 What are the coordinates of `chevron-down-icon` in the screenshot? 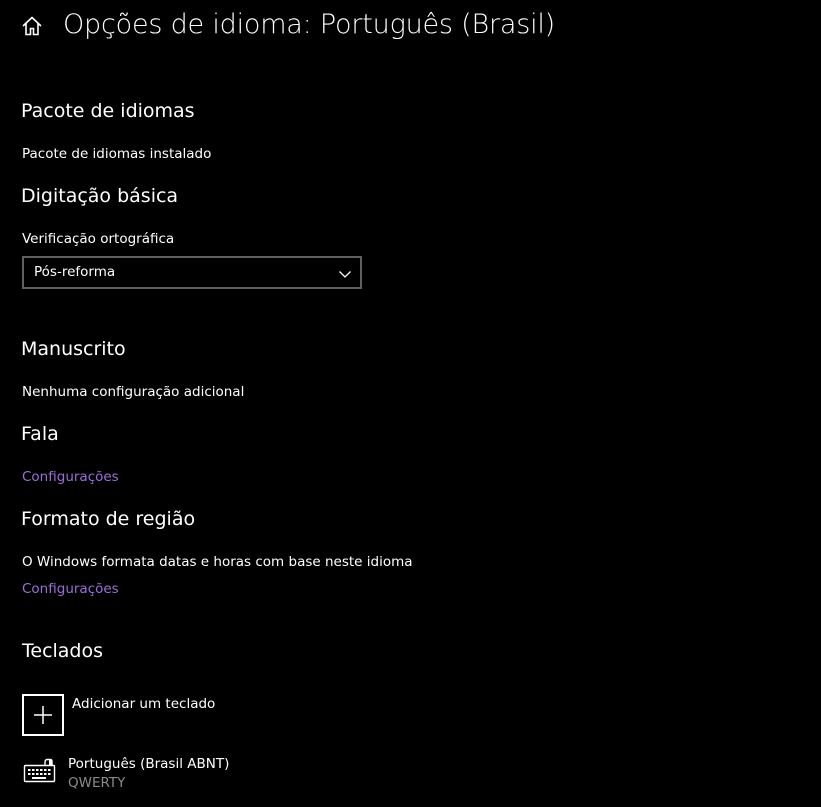 It's located at (345, 273).